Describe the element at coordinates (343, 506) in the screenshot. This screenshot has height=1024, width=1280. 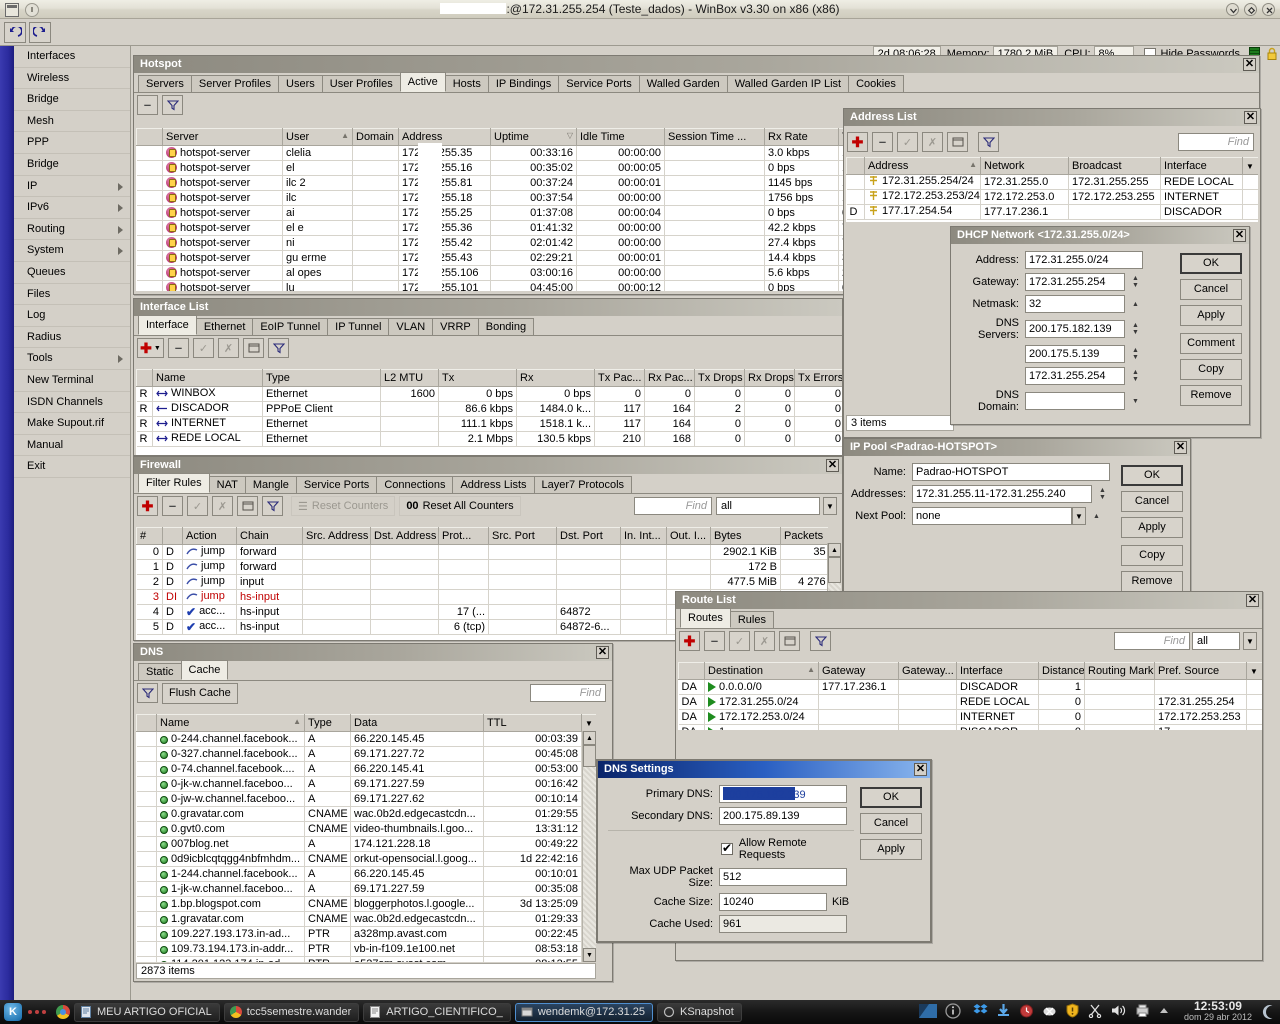
I see `reset-counters-button: ☰ Reset Counters` at that location.